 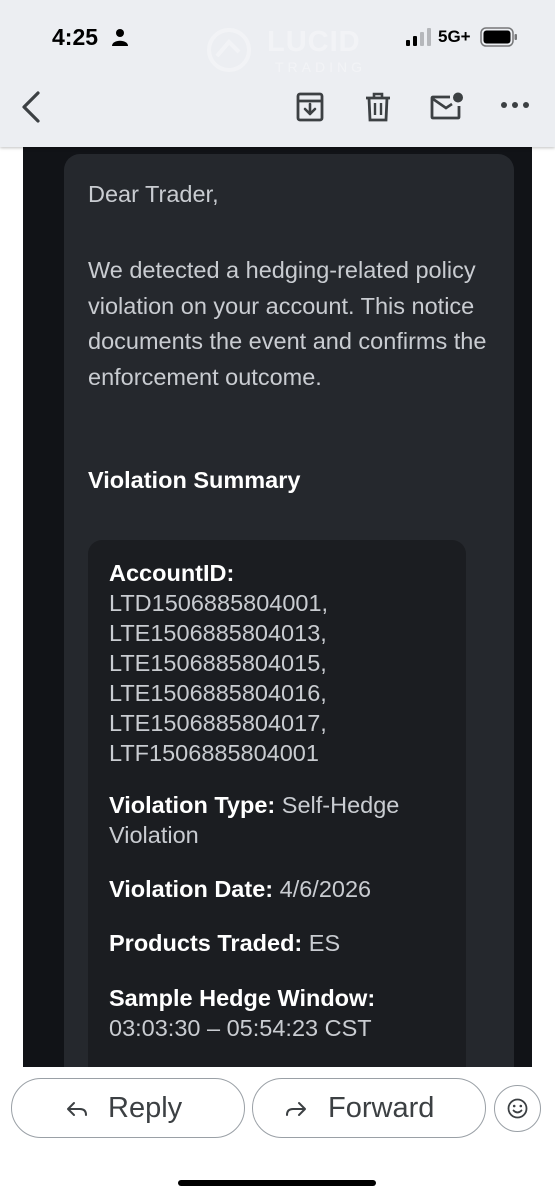 I want to click on violation-type-label: Violation Type:, so click(x=192, y=805).